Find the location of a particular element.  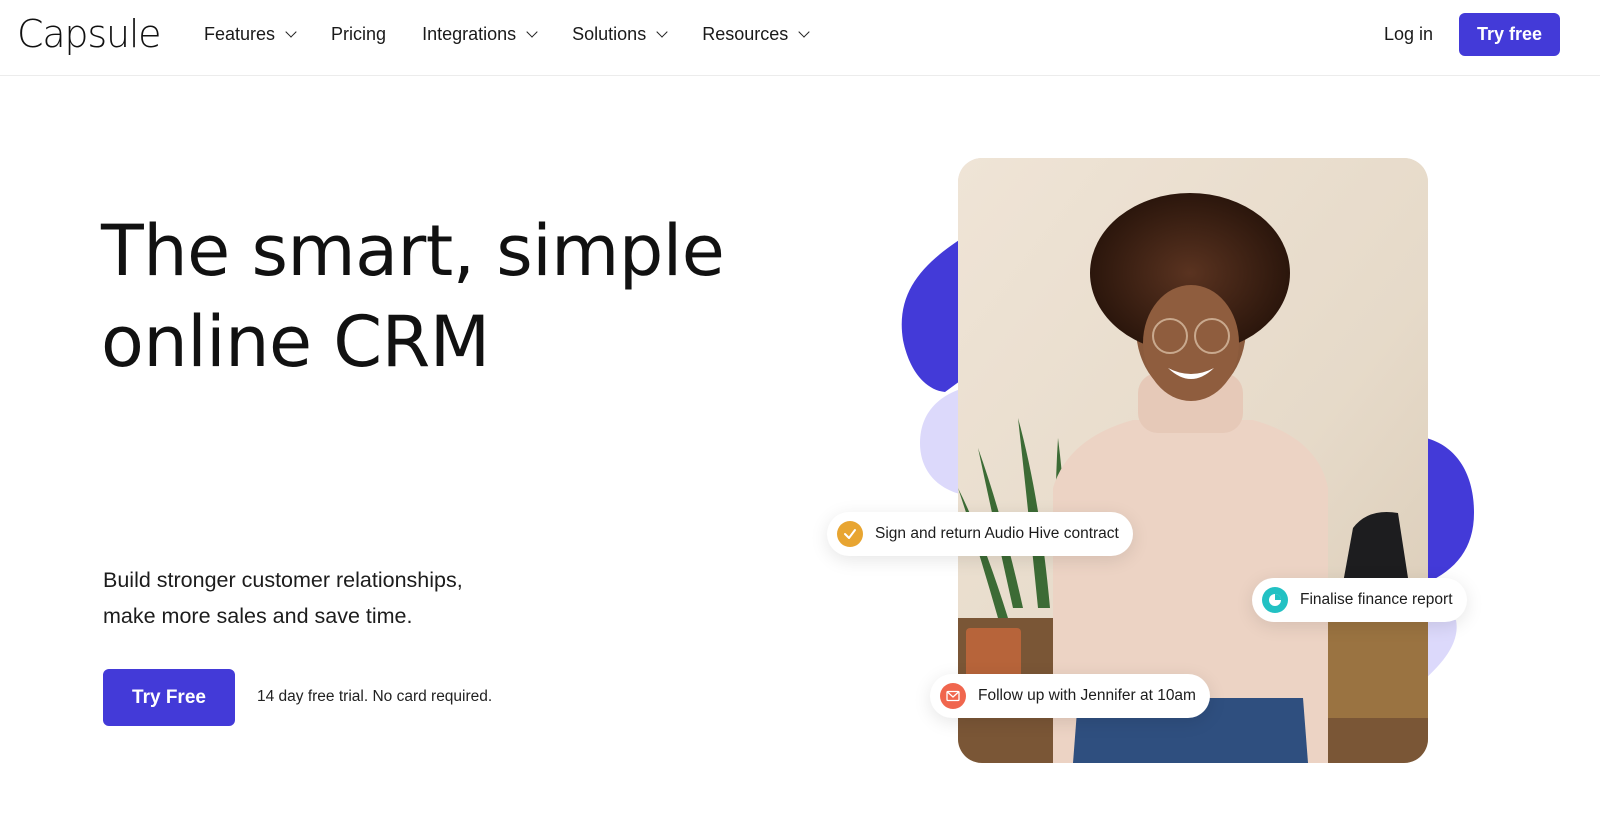

nav-resources: Resources is located at coordinates (756, 34).